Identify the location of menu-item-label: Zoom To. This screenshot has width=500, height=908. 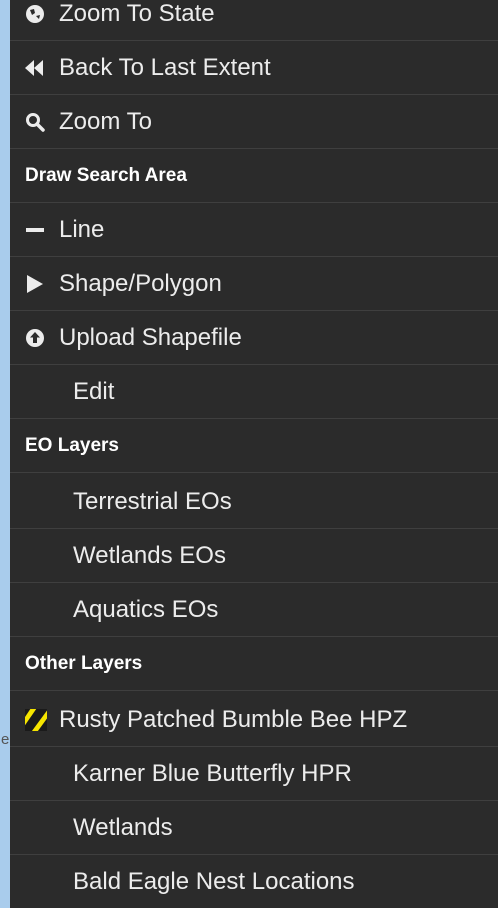
(105, 121).